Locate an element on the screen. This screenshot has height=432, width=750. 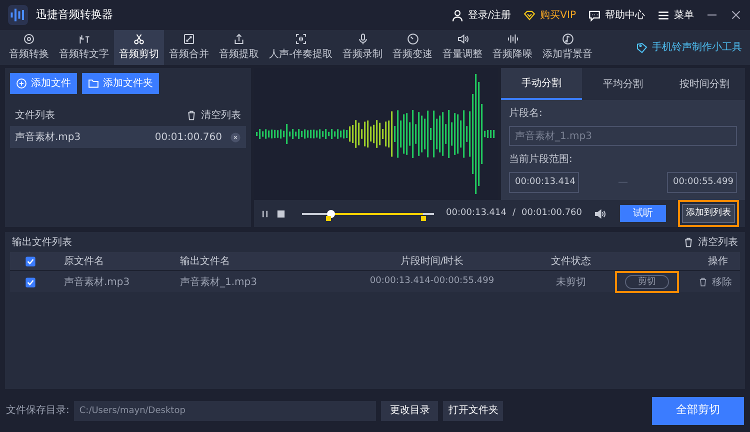
table-cell-text: 00:00:13.414-00:00:55.499 is located at coordinates (432, 281).